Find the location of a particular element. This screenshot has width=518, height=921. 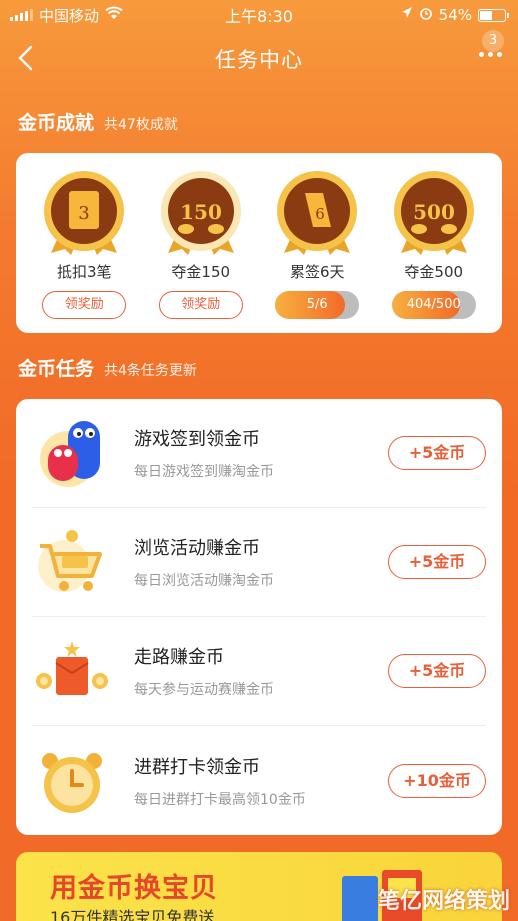

task-row: 进群打卡领金币 每日进群打卡最高领10金币 +10金币 is located at coordinates (259, 780).